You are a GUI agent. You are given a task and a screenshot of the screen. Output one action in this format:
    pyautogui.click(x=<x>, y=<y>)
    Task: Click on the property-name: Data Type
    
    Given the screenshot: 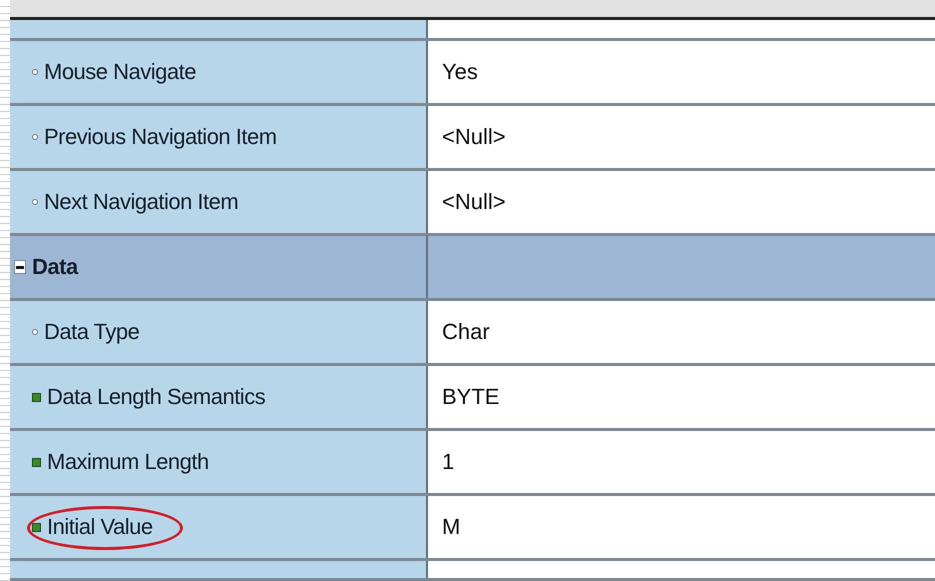 What is the action you would take?
    pyautogui.click(x=92, y=332)
    